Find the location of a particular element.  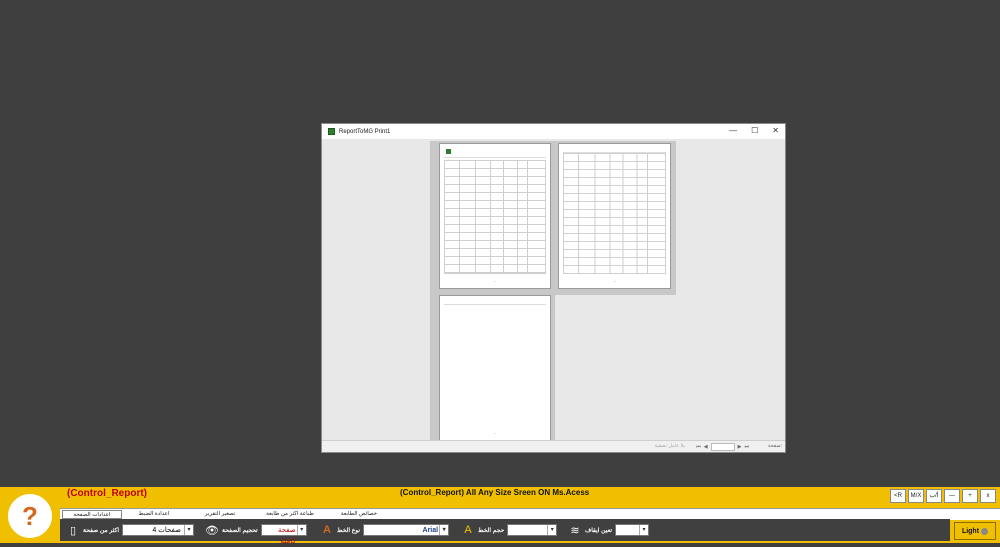

tab-reset: اعدادة الضبط is located at coordinates (154, 514).